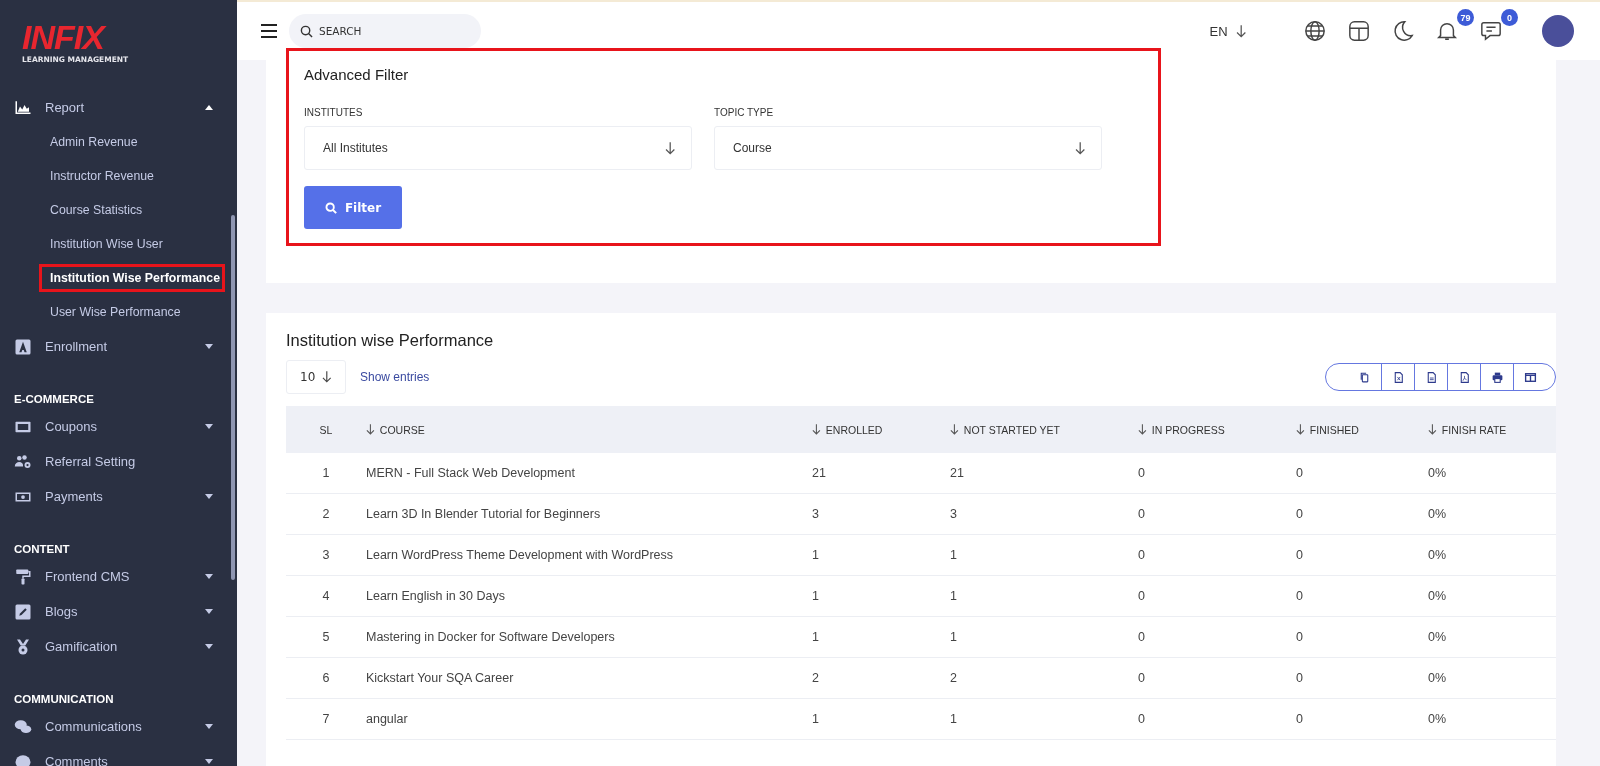 The image size is (1600, 766). I want to click on columns-icon, so click(1530, 377).